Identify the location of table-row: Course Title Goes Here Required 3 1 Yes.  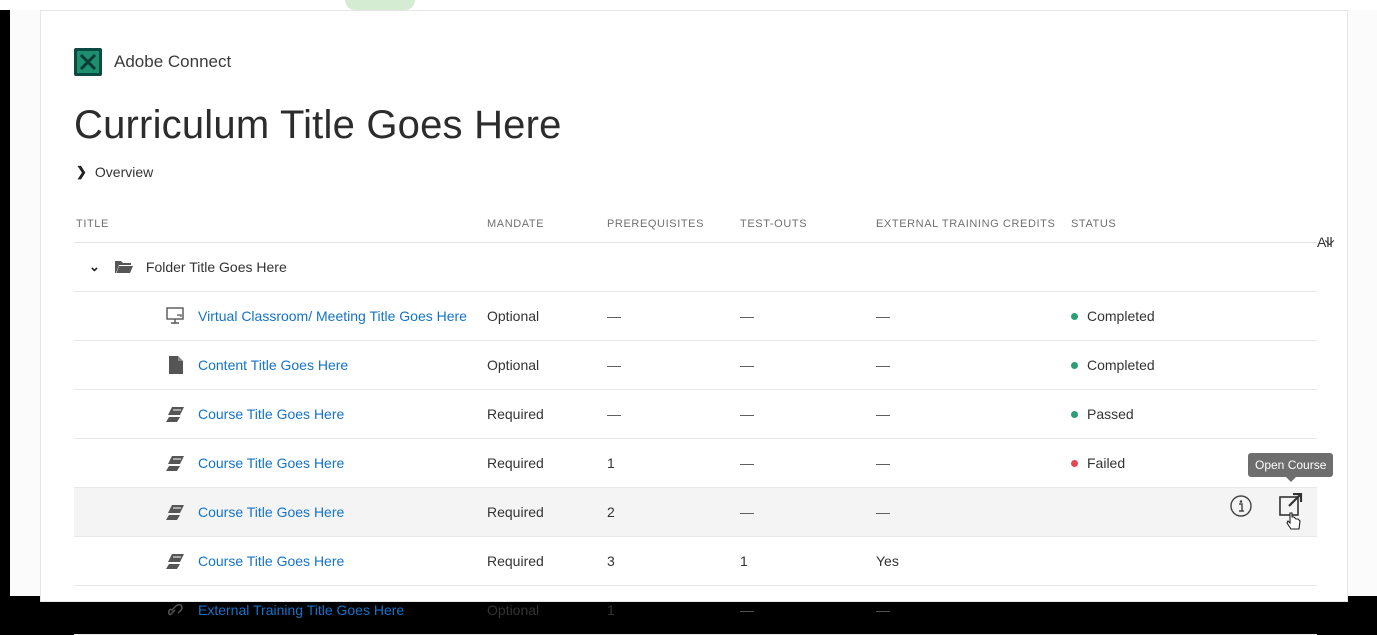
(695, 561).